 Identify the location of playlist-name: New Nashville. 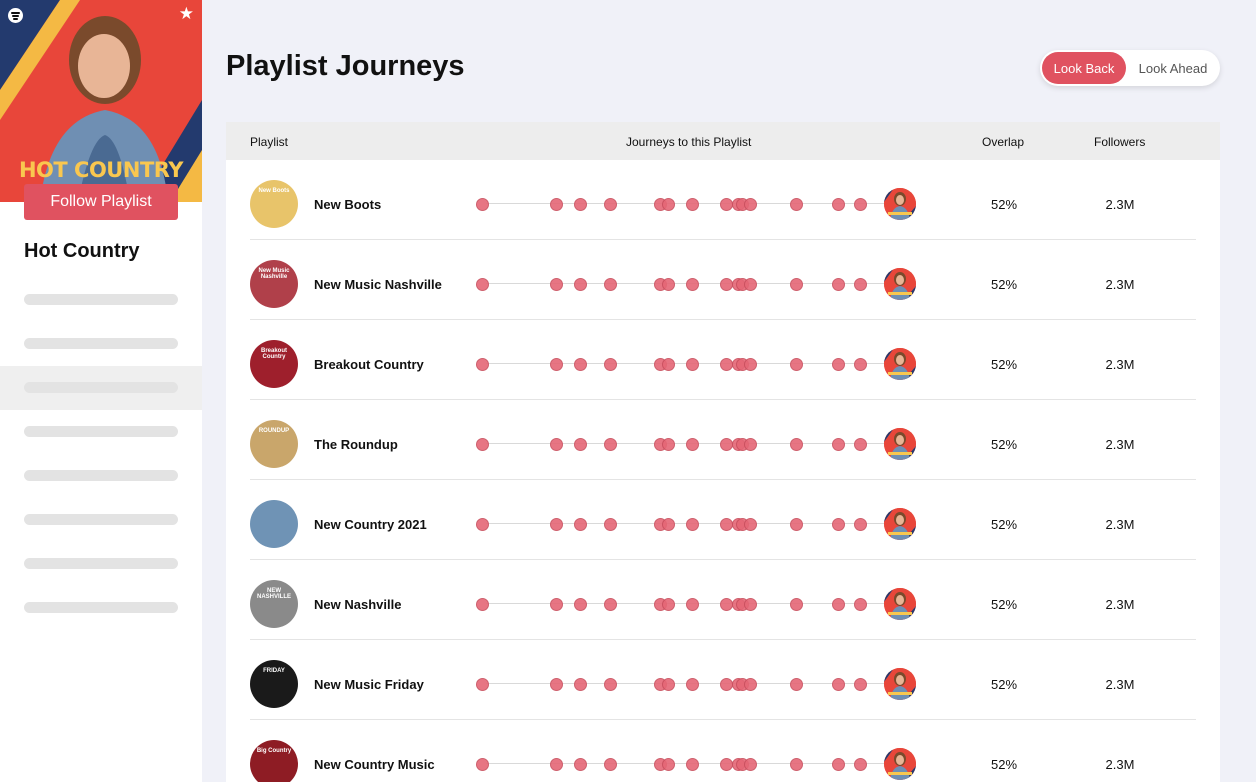
(357, 604).